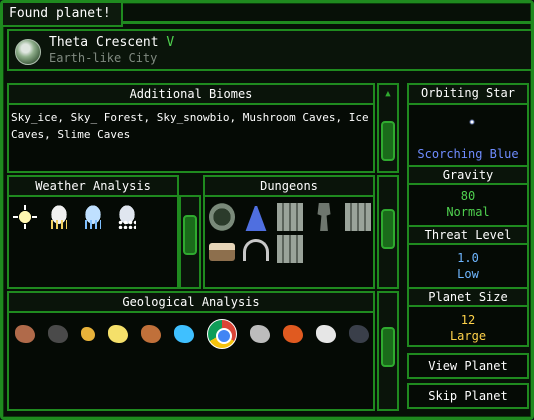 The height and width of the screenshot is (420, 534). I want to click on coal-ore-icon, so click(58, 334).